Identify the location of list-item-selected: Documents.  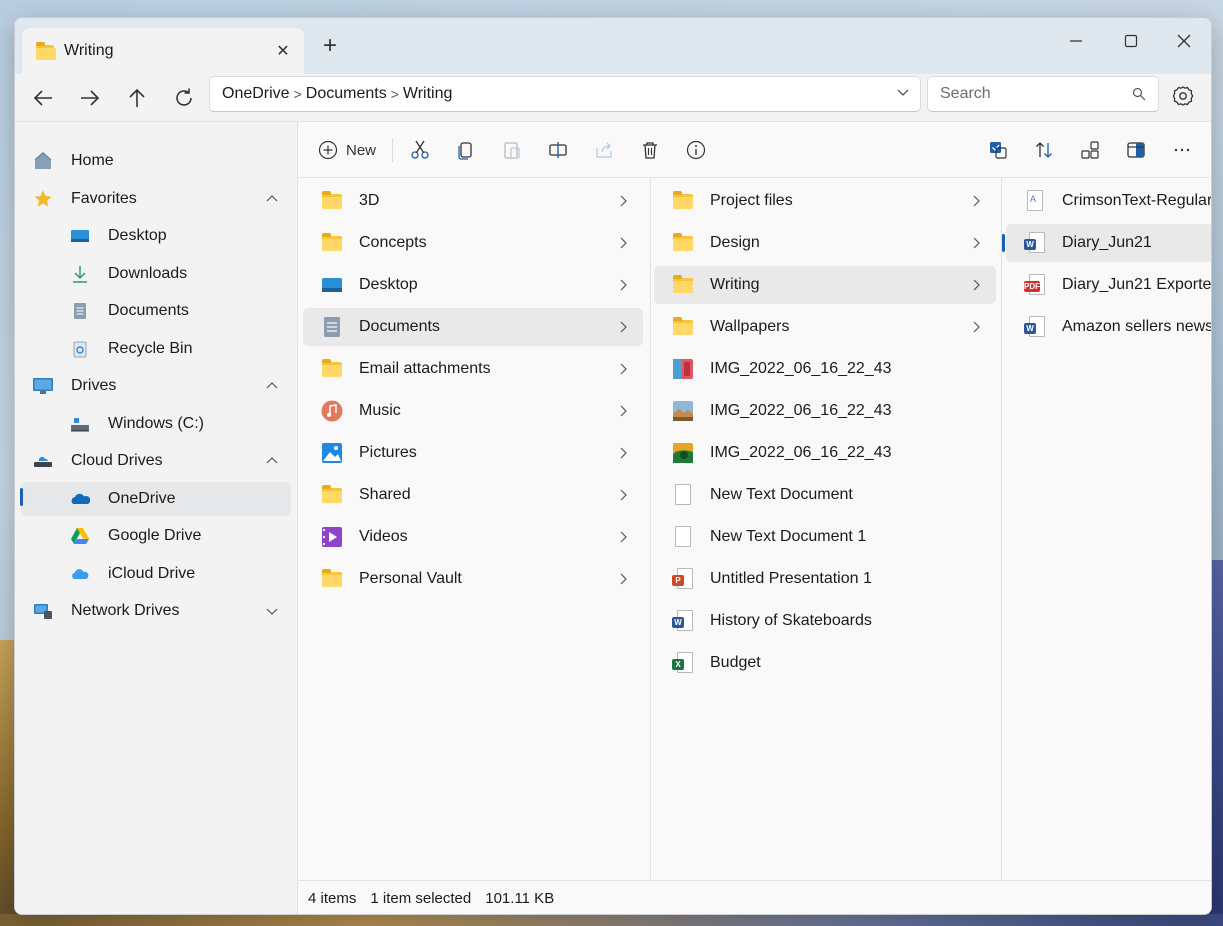
(473, 327).